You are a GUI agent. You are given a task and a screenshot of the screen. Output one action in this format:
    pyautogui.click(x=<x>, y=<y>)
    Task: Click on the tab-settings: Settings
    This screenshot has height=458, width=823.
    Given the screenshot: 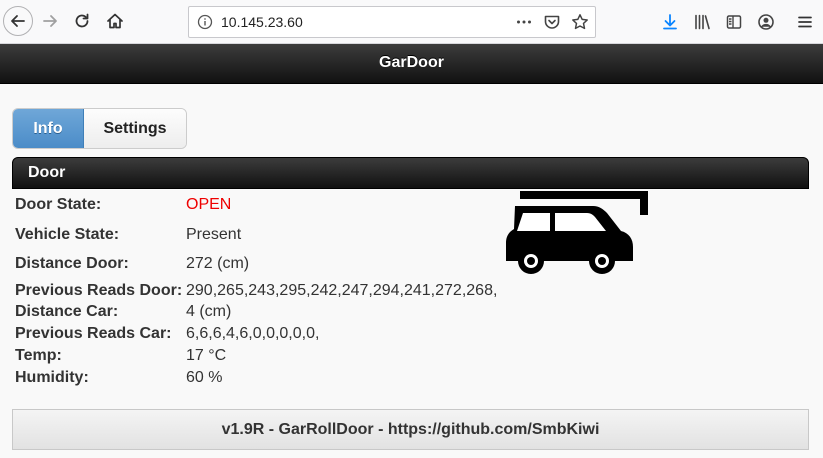 What is the action you would take?
    pyautogui.click(x=135, y=128)
    